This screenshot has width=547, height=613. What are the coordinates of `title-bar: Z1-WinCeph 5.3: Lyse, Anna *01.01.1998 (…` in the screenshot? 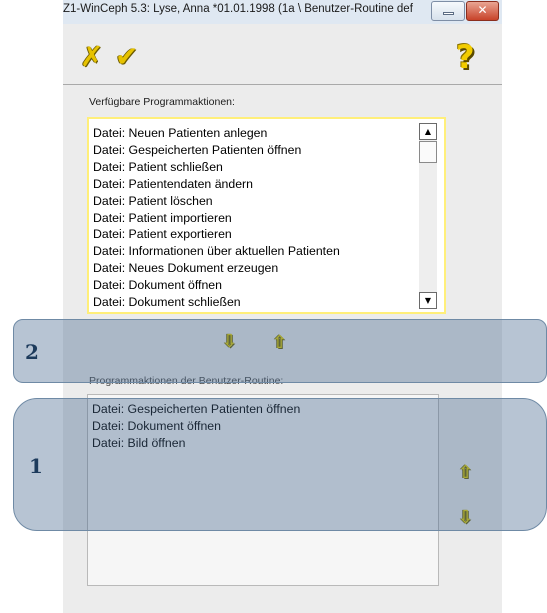 It's located at (282, 12).